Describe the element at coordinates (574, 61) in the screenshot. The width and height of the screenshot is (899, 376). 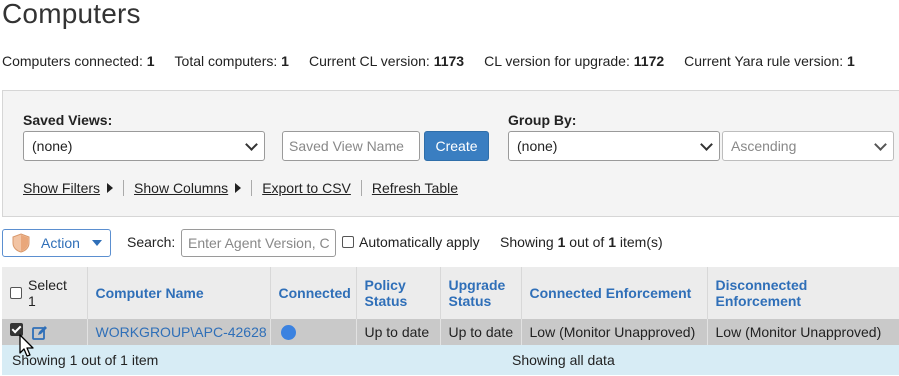
I see `stat-cl-version-for-upgrade: CL version for upgrade: 1172` at that location.